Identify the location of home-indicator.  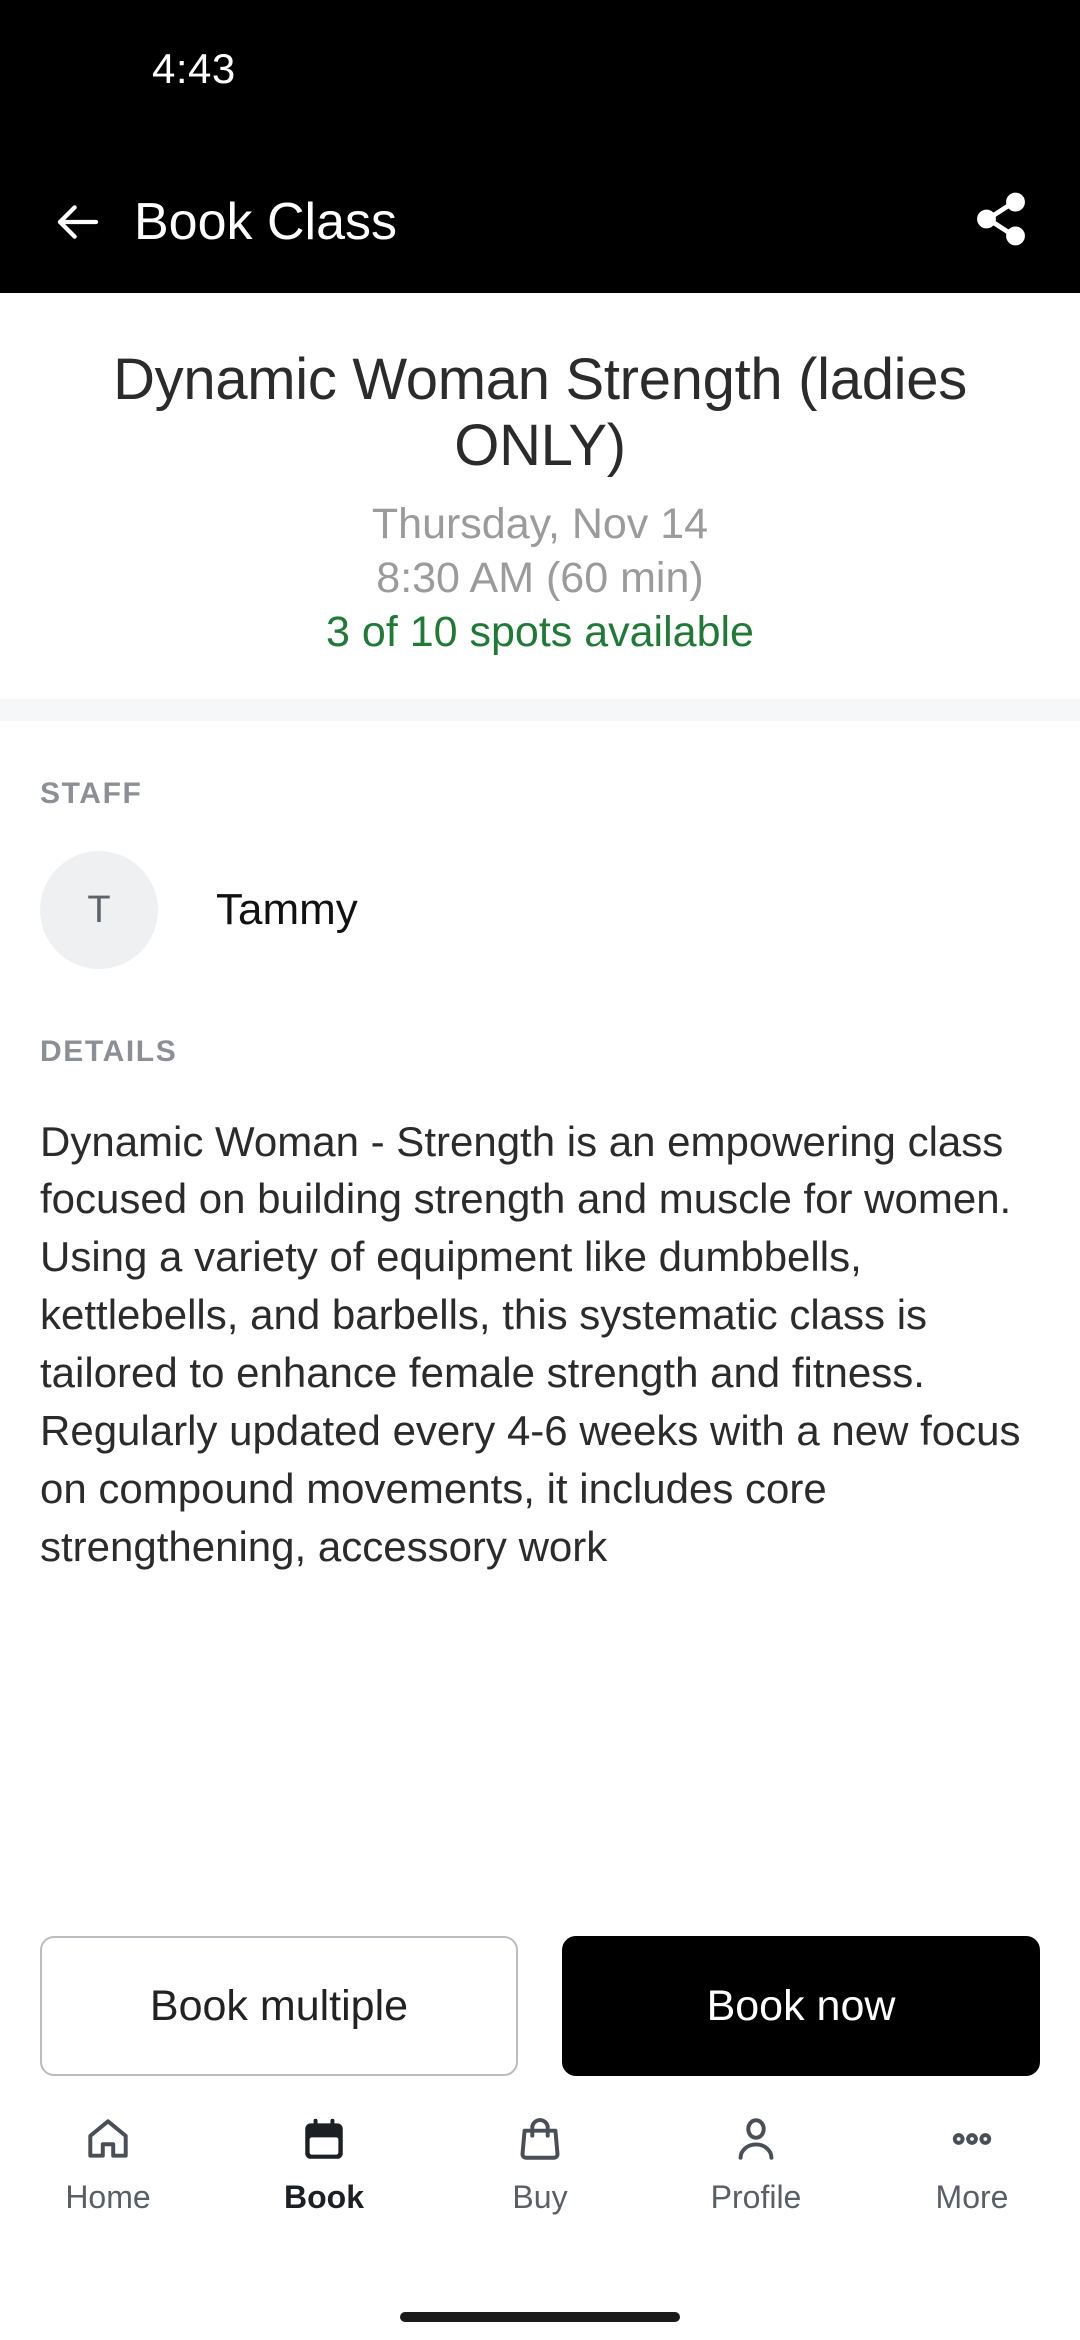
(540, 2317).